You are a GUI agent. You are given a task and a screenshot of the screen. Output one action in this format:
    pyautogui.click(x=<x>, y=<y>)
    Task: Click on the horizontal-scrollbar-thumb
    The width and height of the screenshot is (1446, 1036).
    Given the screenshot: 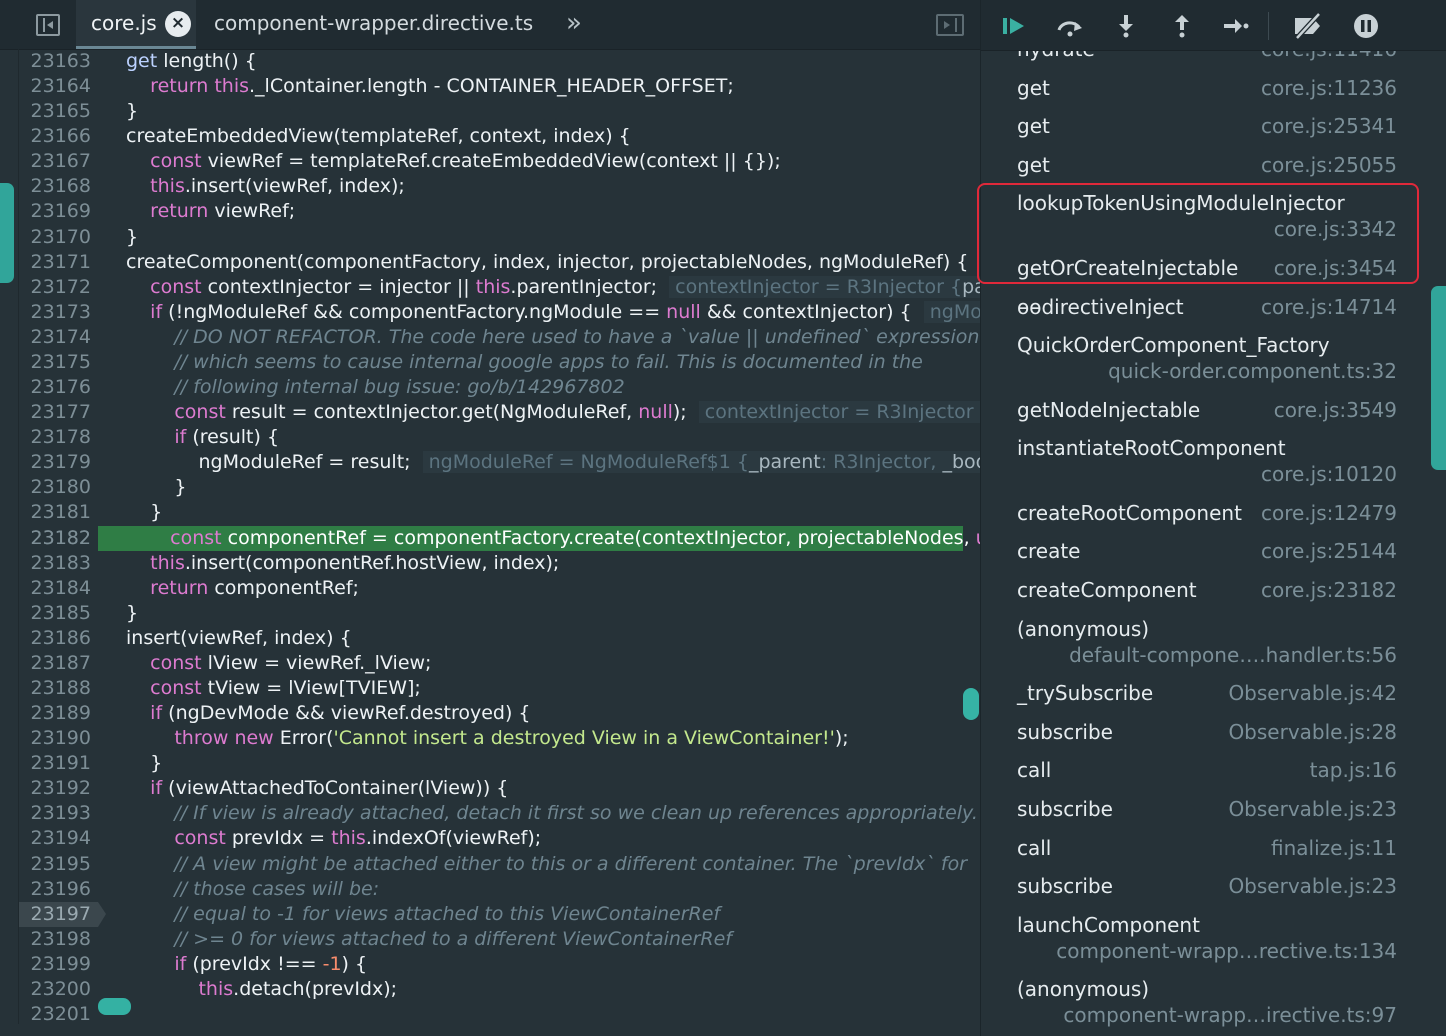 What is the action you would take?
    pyautogui.click(x=114, y=1006)
    